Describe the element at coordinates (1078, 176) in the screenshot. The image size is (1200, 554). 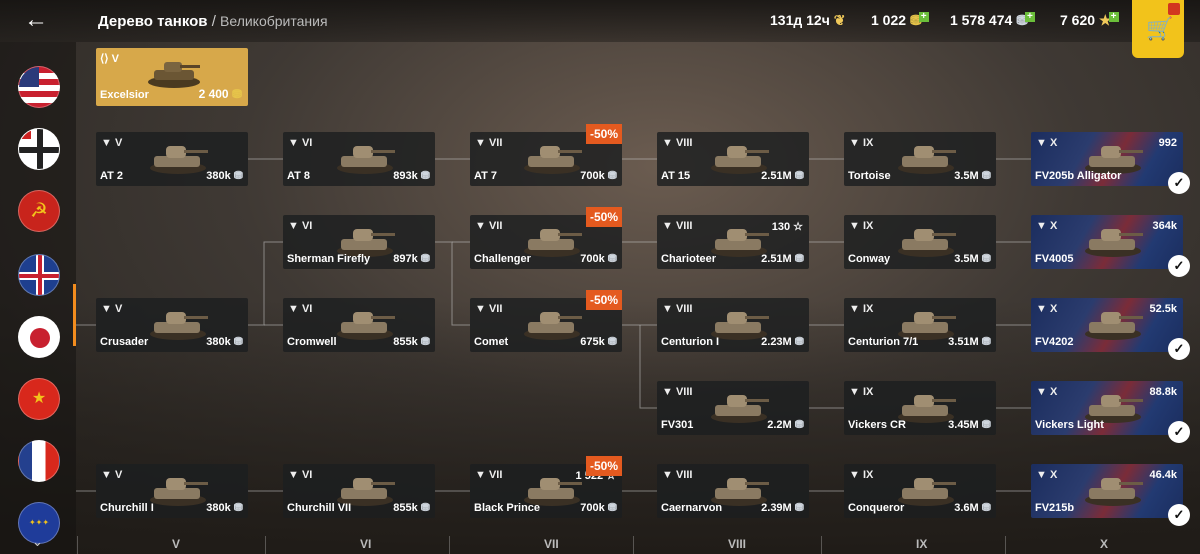
I see `tank-name: FV205b Alligator` at that location.